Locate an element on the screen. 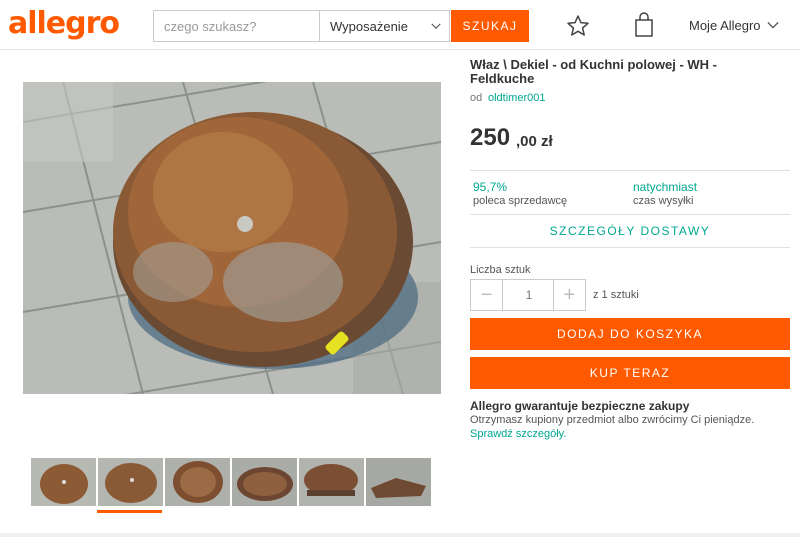  category-select-label: Wyposażenie is located at coordinates (369, 26).